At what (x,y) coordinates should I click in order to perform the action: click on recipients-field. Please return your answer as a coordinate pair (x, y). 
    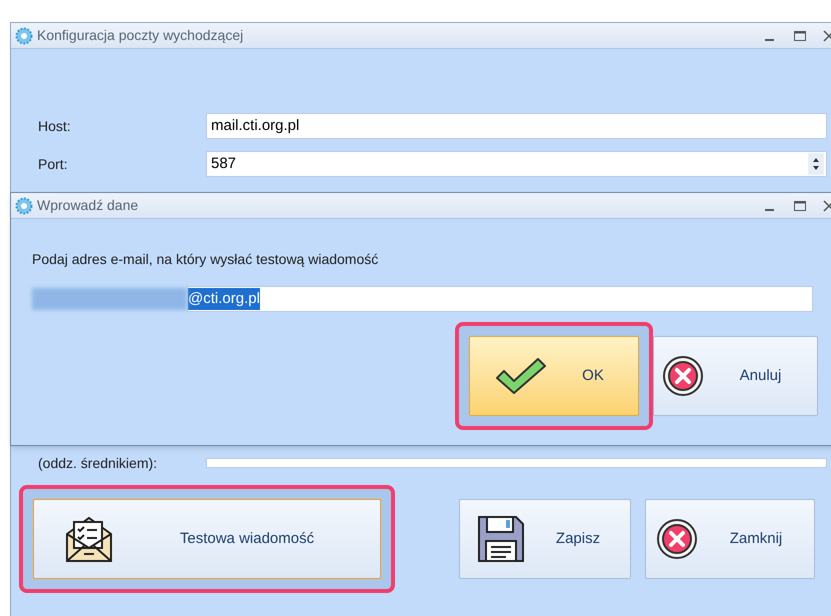
    Looking at the image, I should click on (516, 463).